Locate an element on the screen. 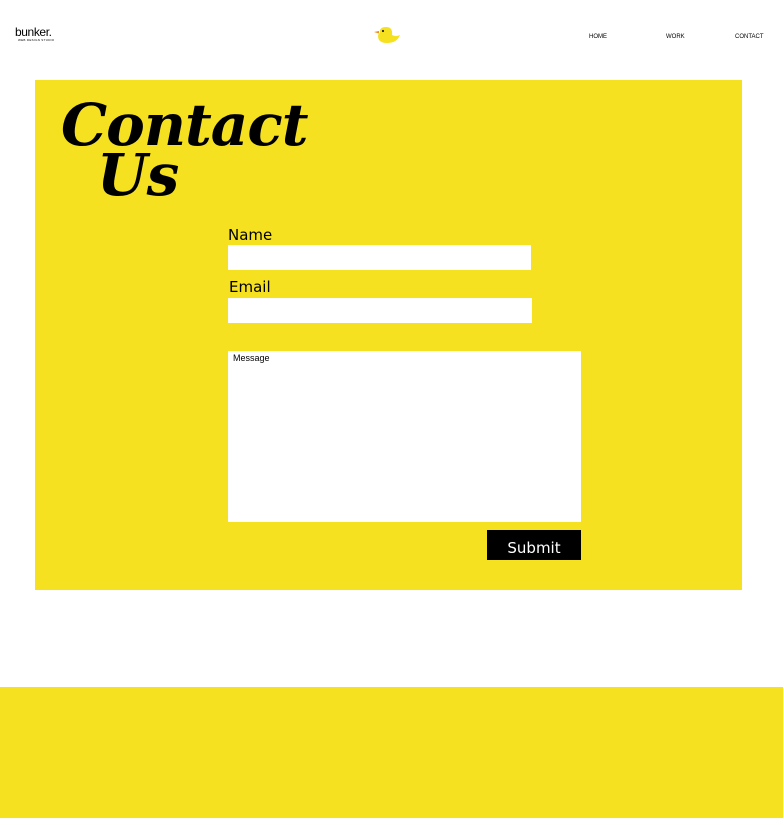 The width and height of the screenshot is (783, 818). email-field is located at coordinates (380, 310).